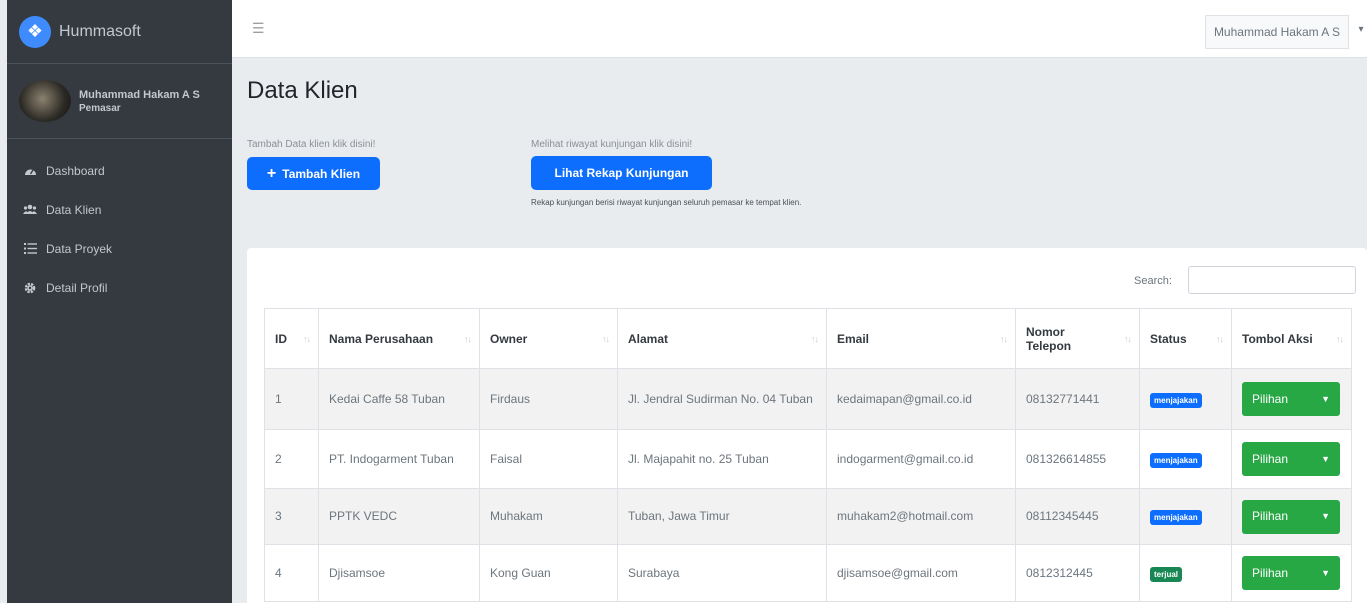 This screenshot has height=603, width=1367. I want to click on cell-phone: 081326614855, so click(1077, 459).